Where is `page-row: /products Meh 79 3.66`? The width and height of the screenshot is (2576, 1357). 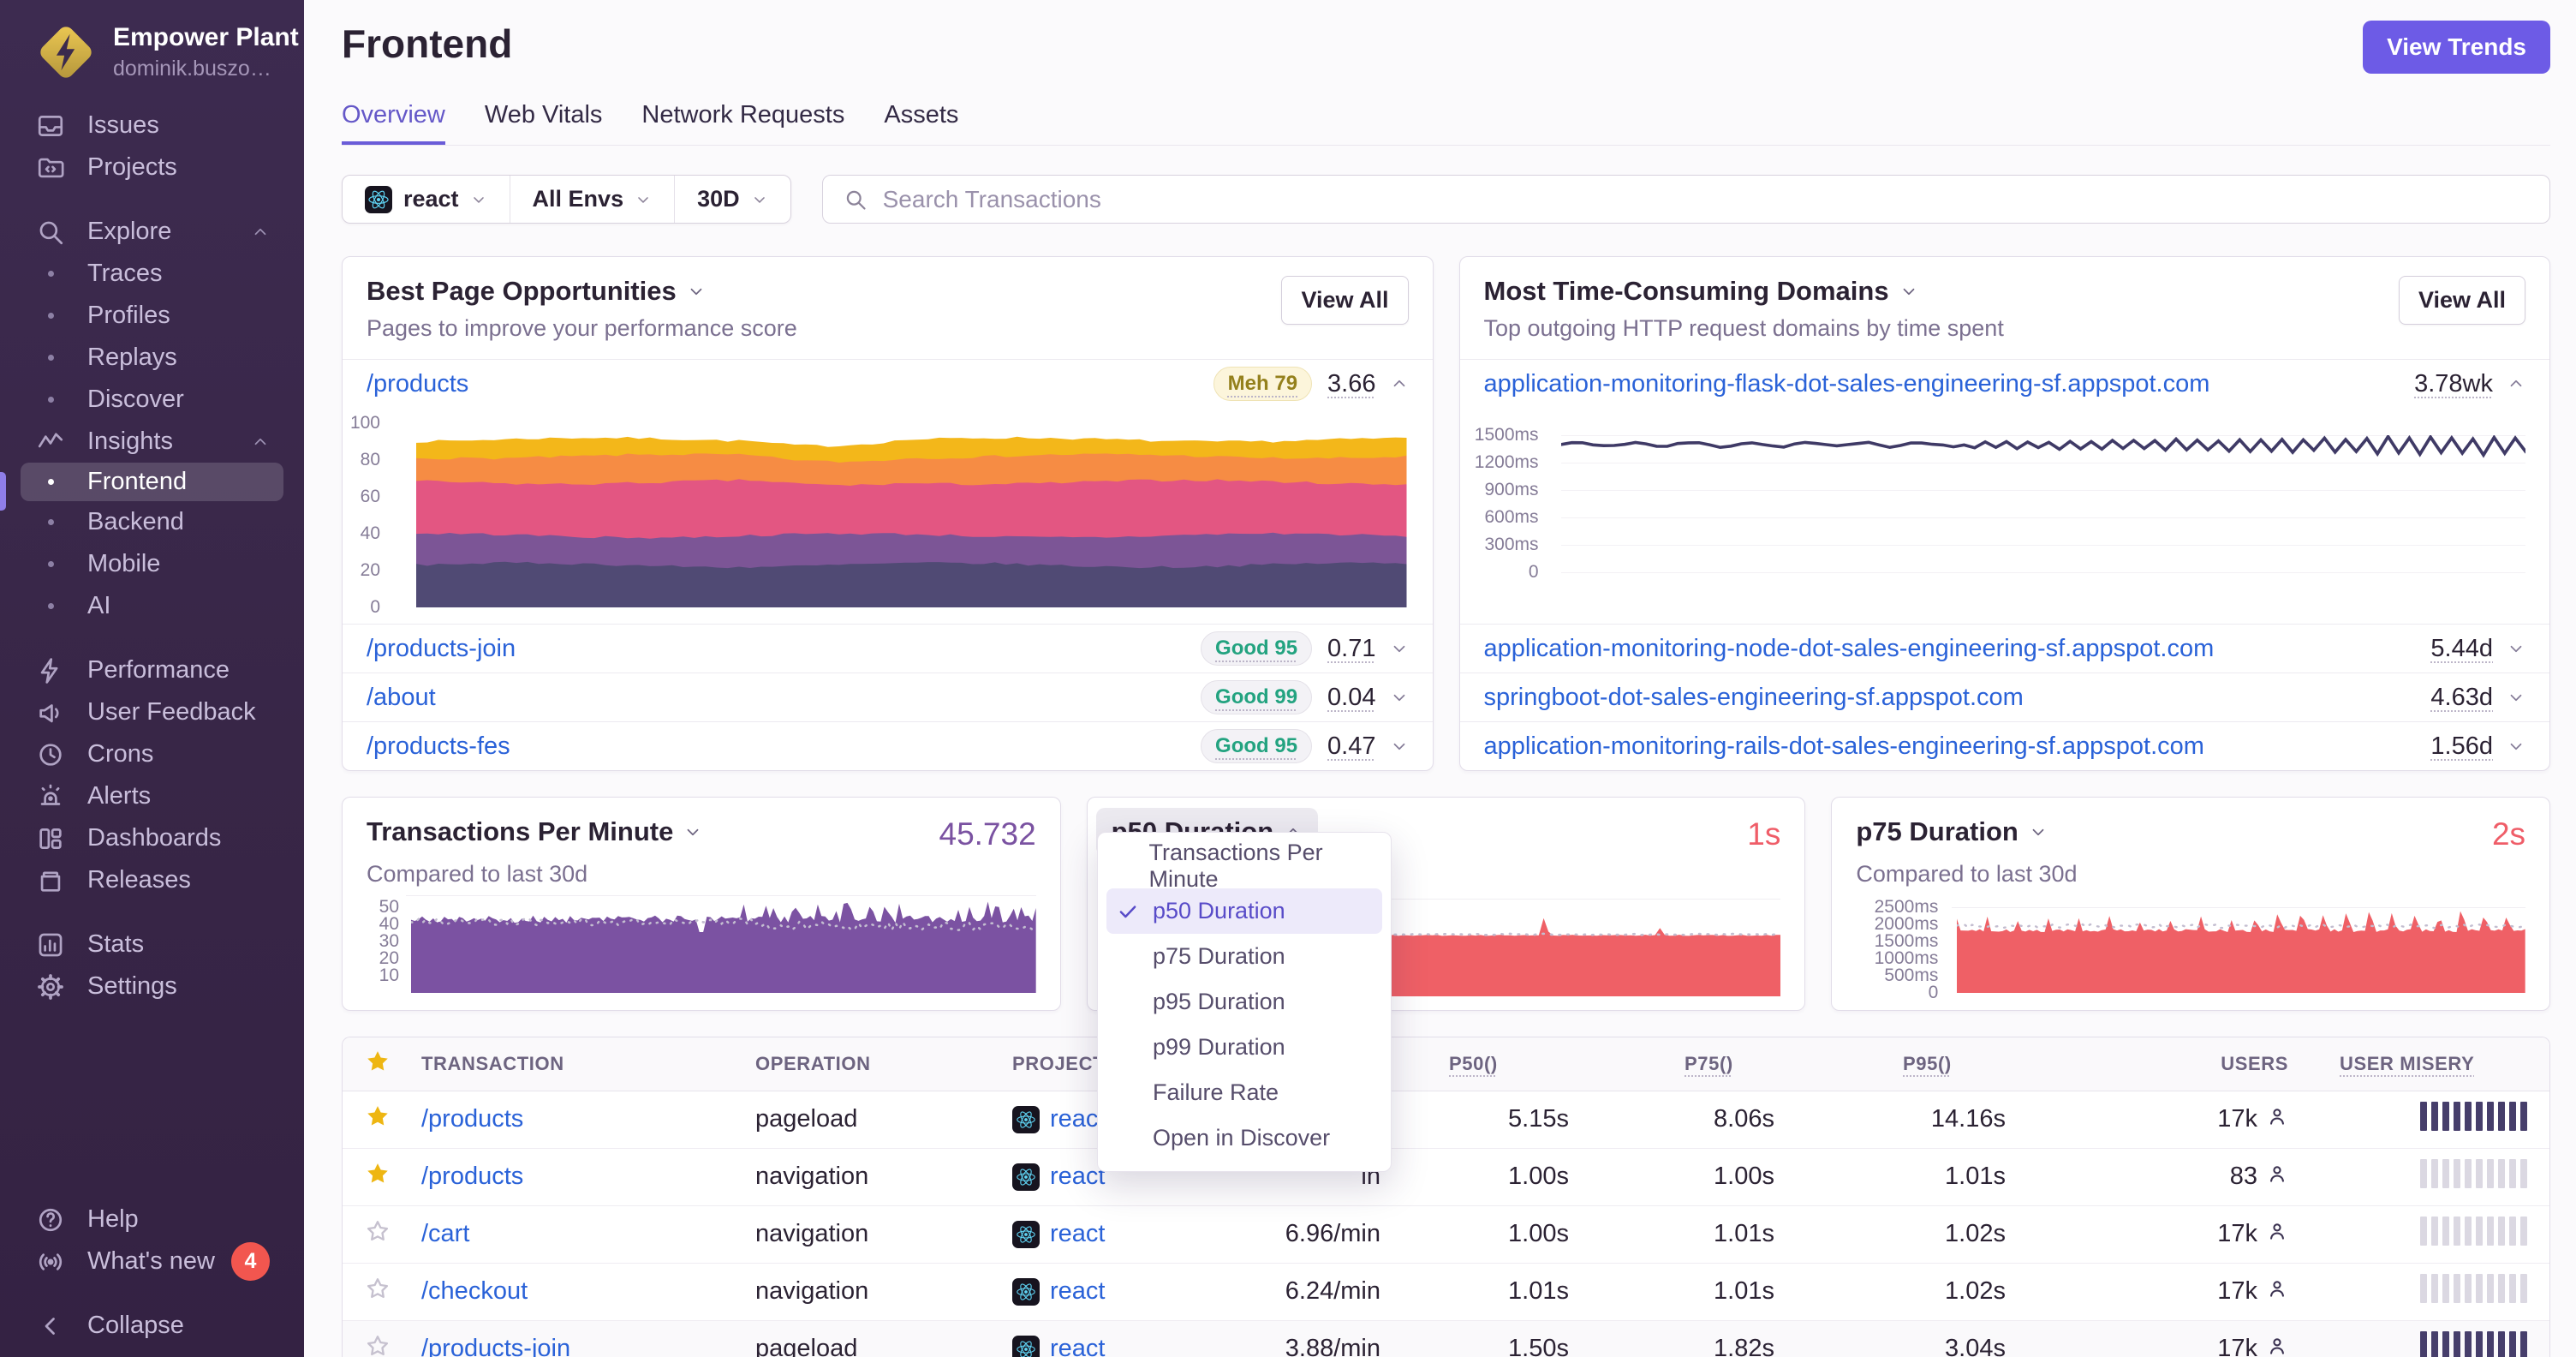
page-row: /products Meh 79 3.66 is located at coordinates (888, 384).